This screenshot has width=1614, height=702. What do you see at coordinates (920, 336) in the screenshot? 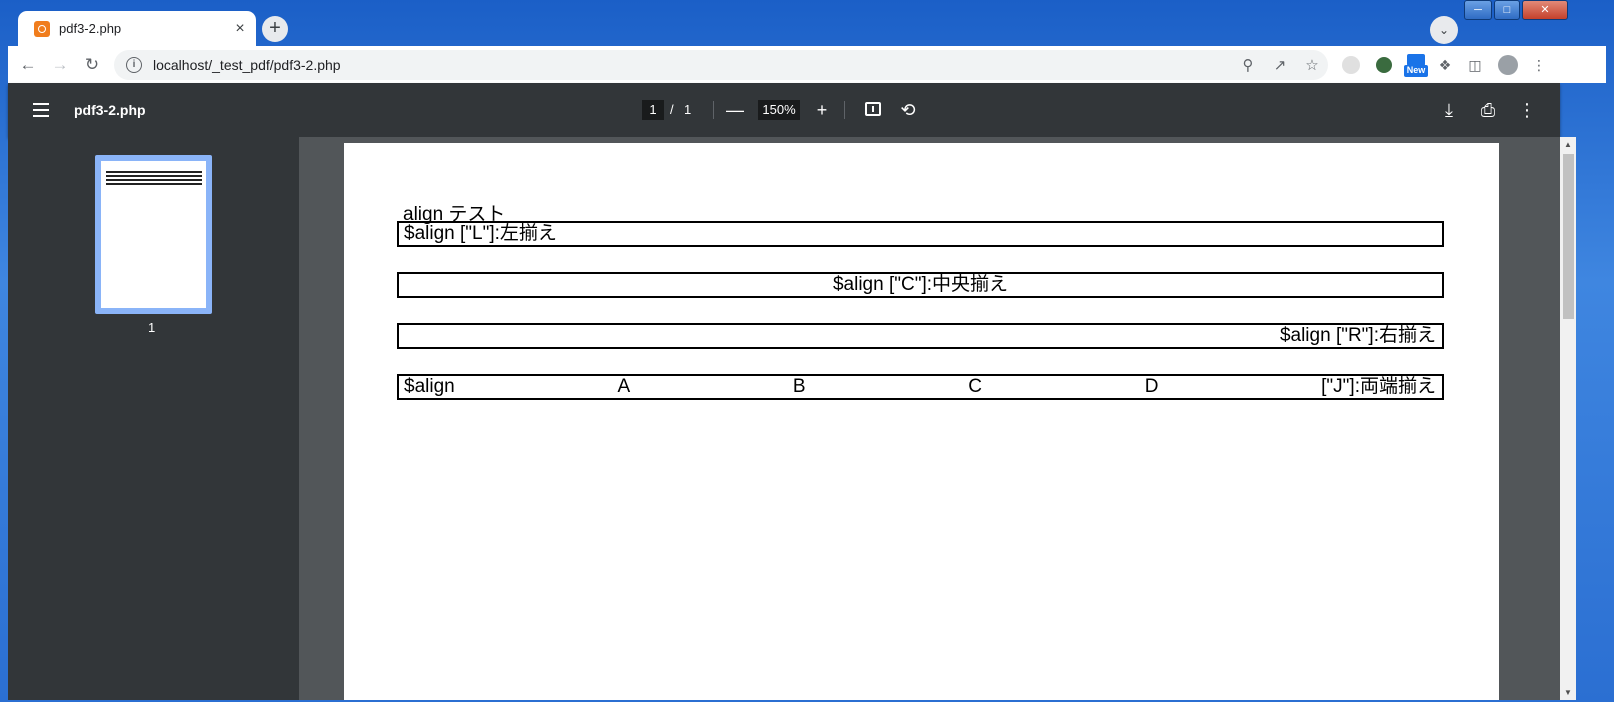
I see `align-right-cell: $align ["R"]:右揃え` at bounding box center [920, 336].